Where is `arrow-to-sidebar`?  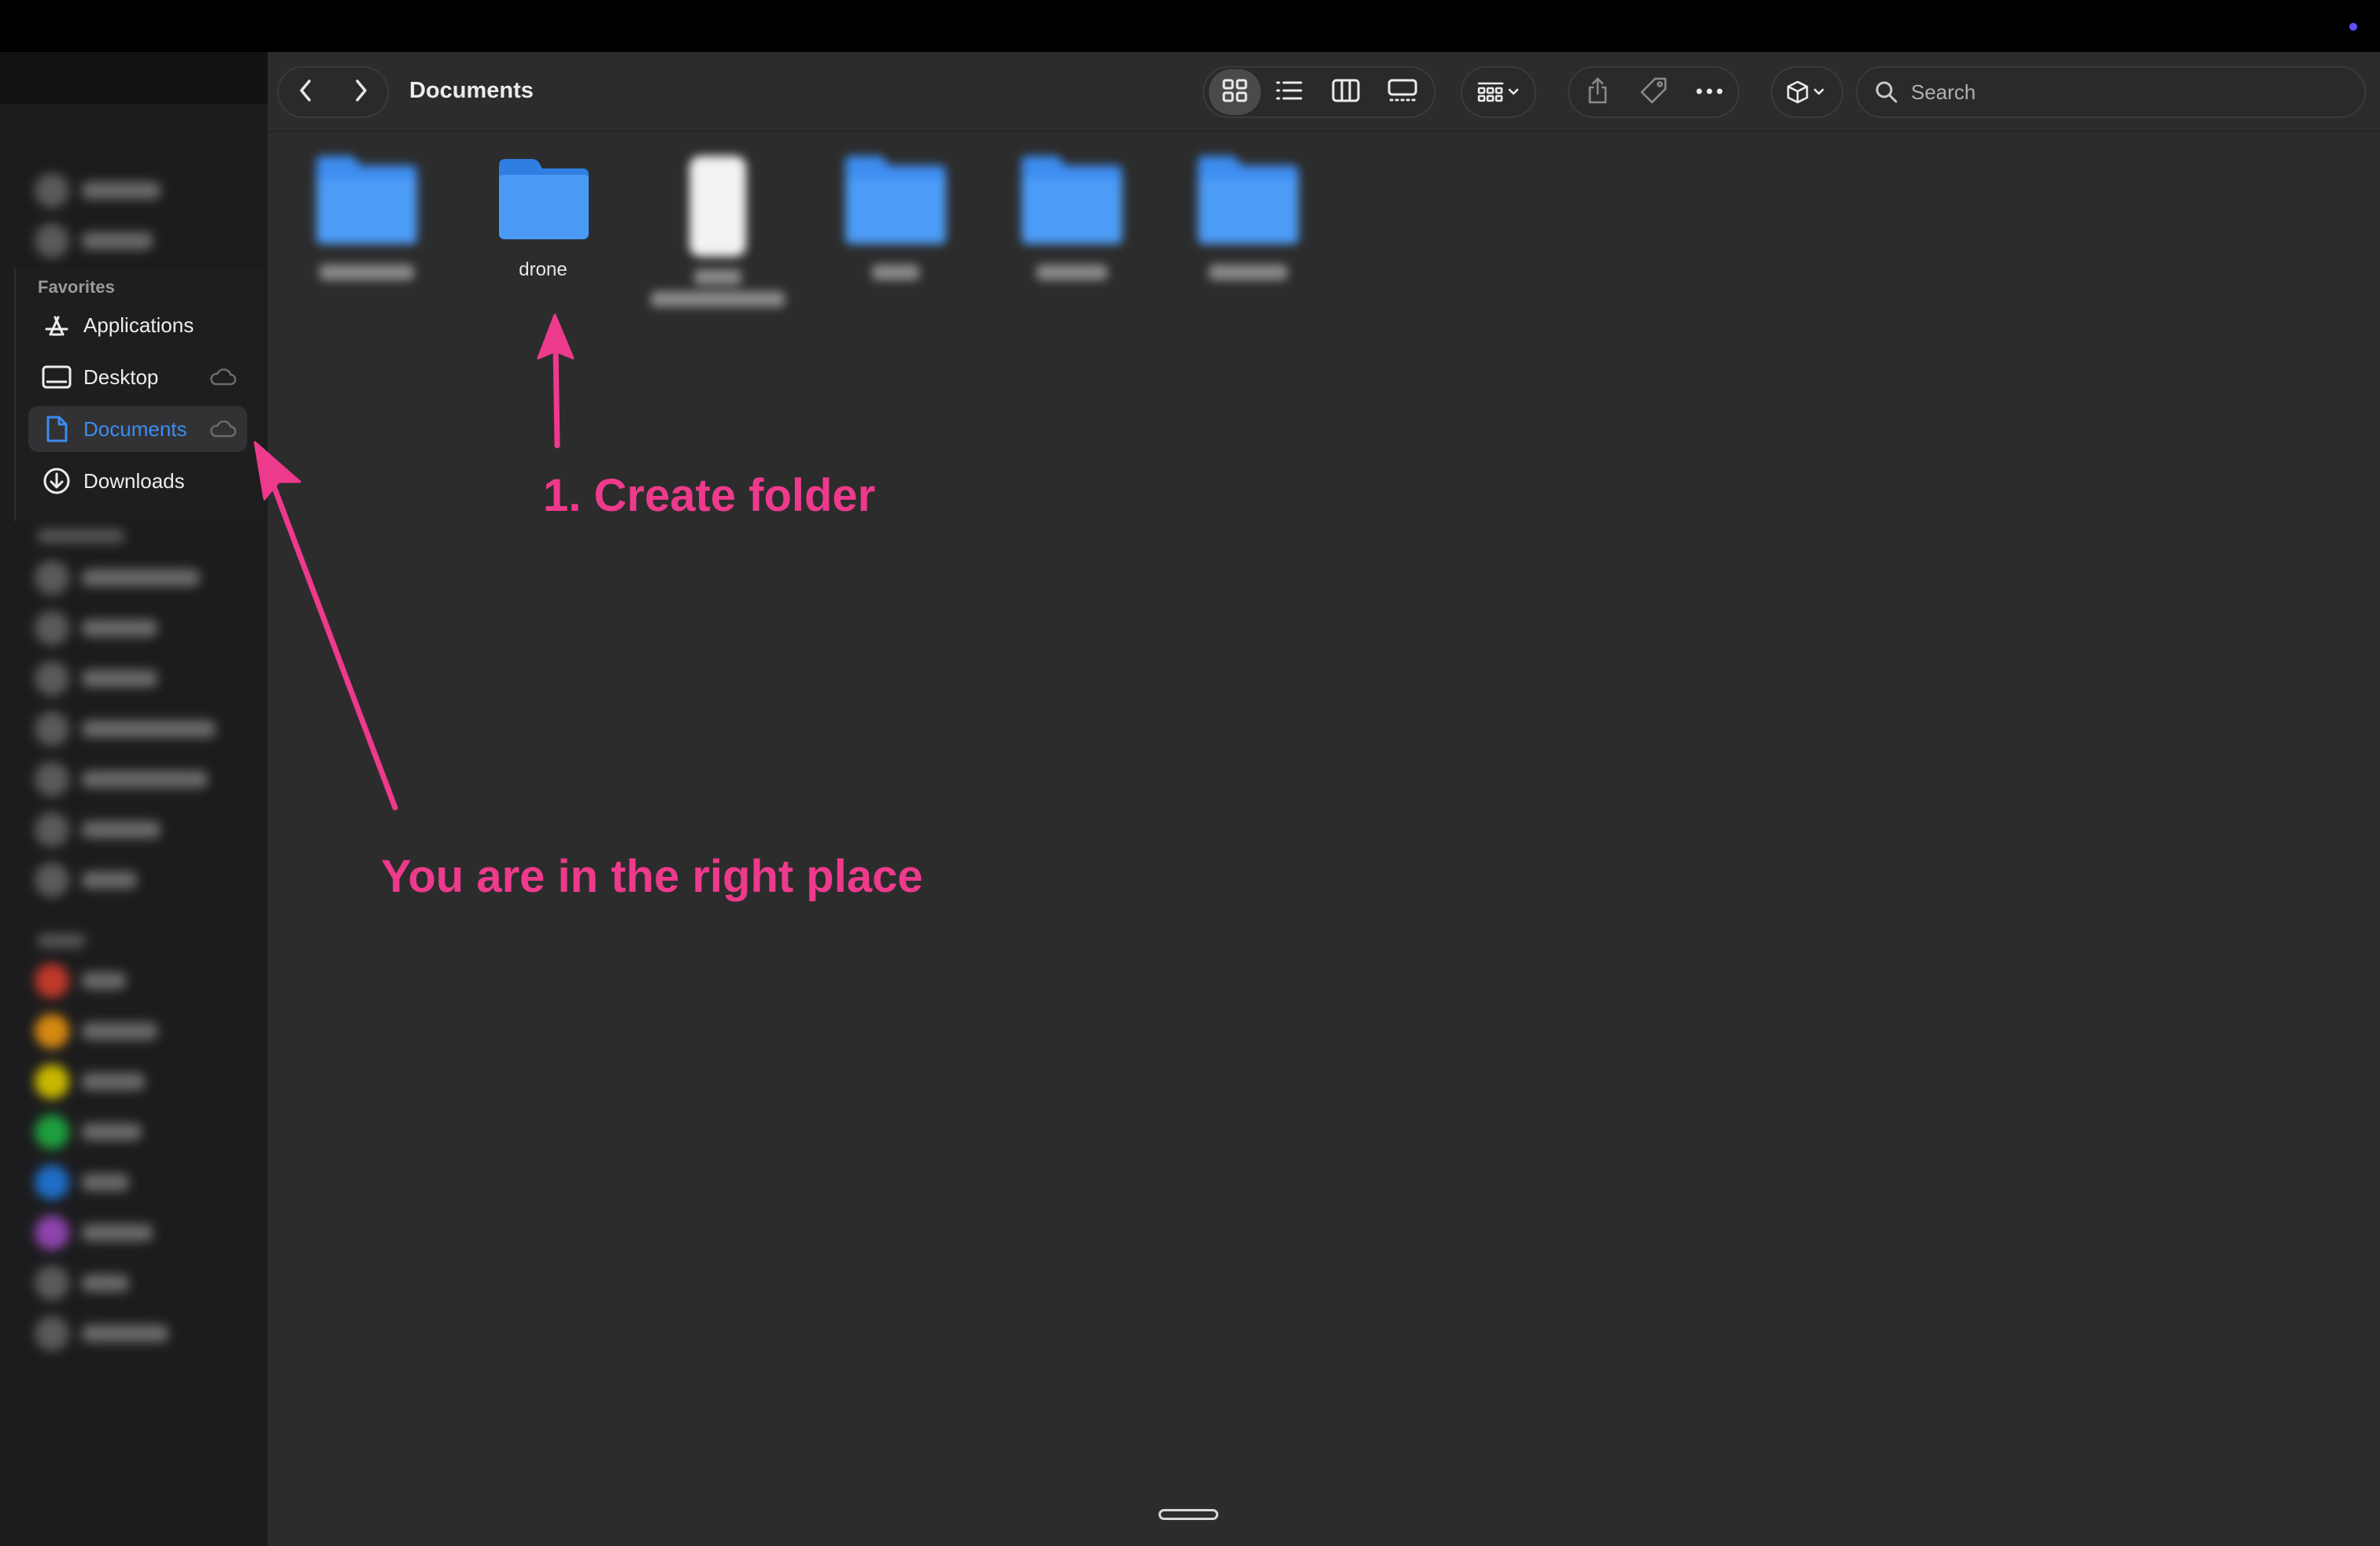 arrow-to-sidebar is located at coordinates (325, 626).